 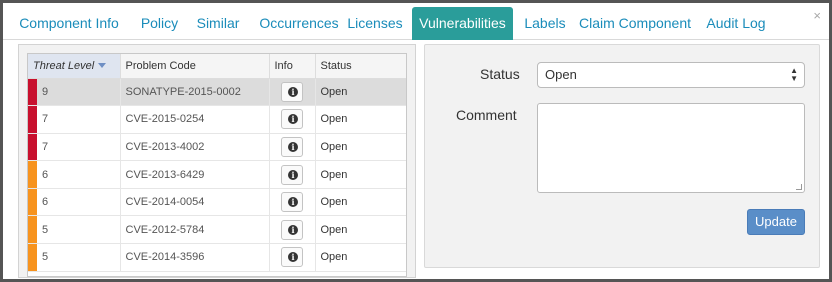 What do you see at coordinates (195, 92) in the screenshot?
I see `problem-code-cell: SONATYPE-2015-0002` at bounding box center [195, 92].